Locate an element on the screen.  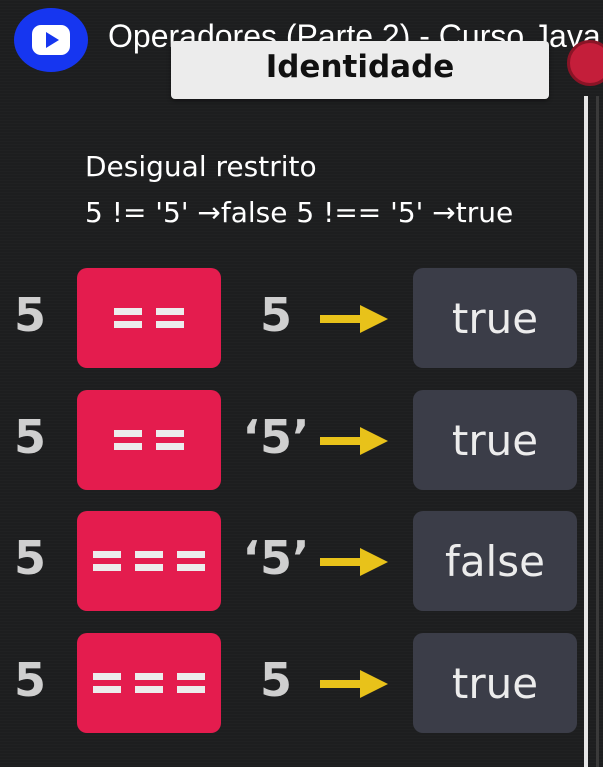
divider-shadow is located at coordinates (597, 431).